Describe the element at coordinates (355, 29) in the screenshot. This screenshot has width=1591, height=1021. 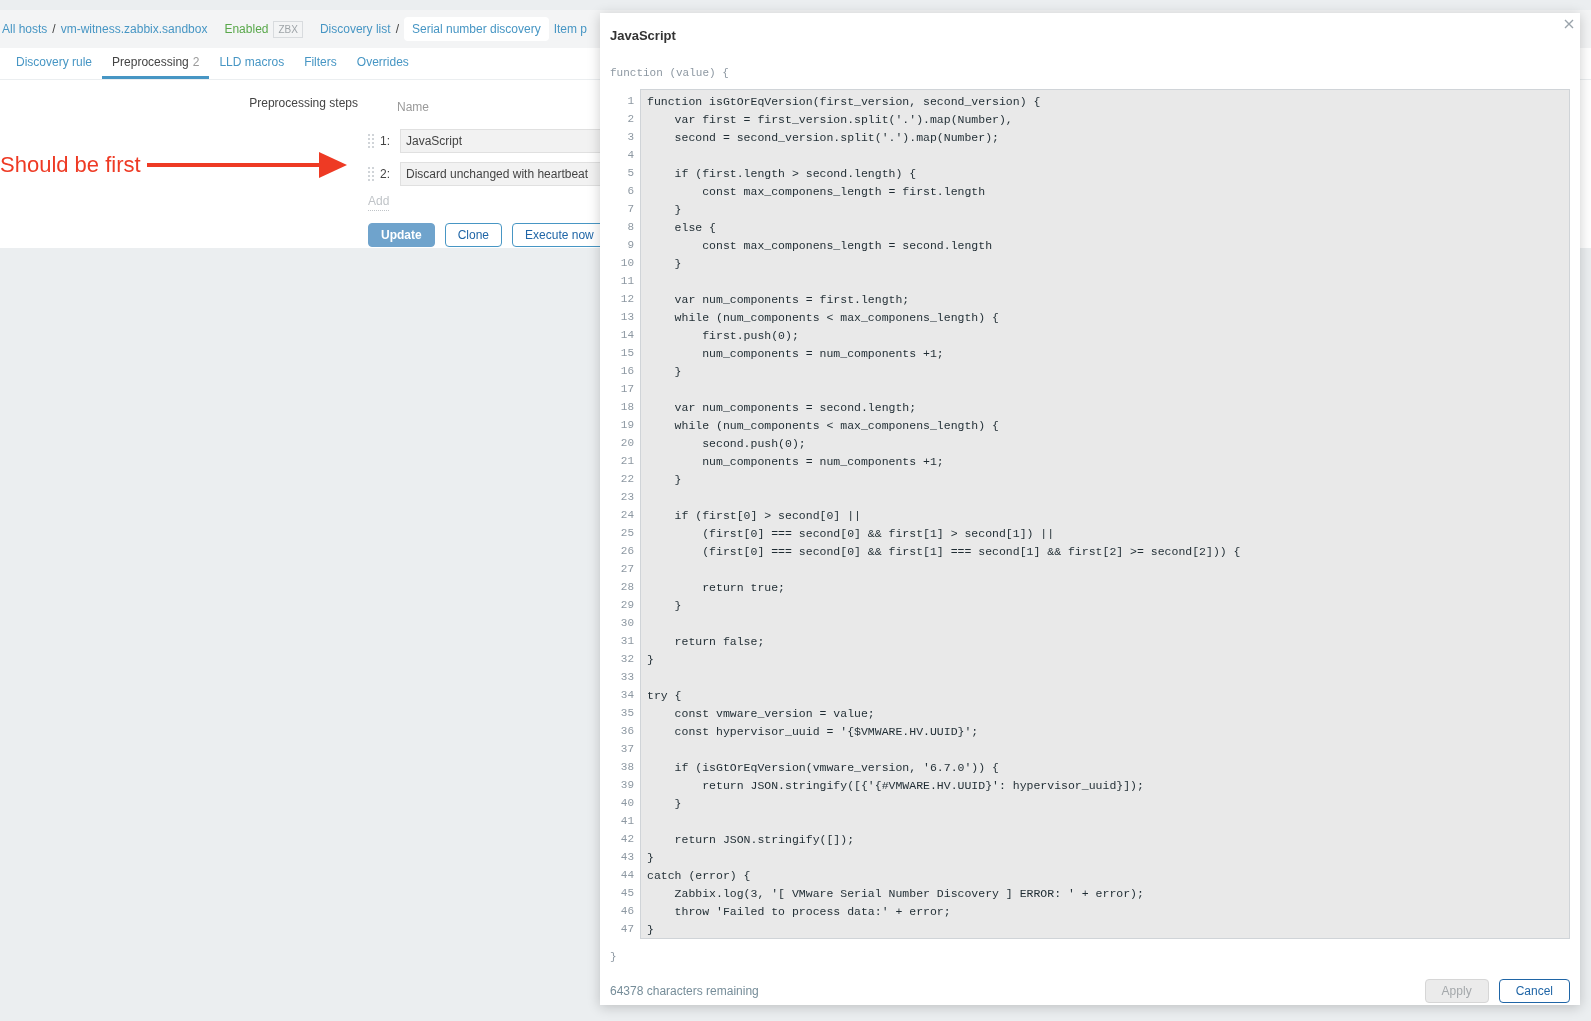
I see `breadcrumb-link: Discovery list` at that location.